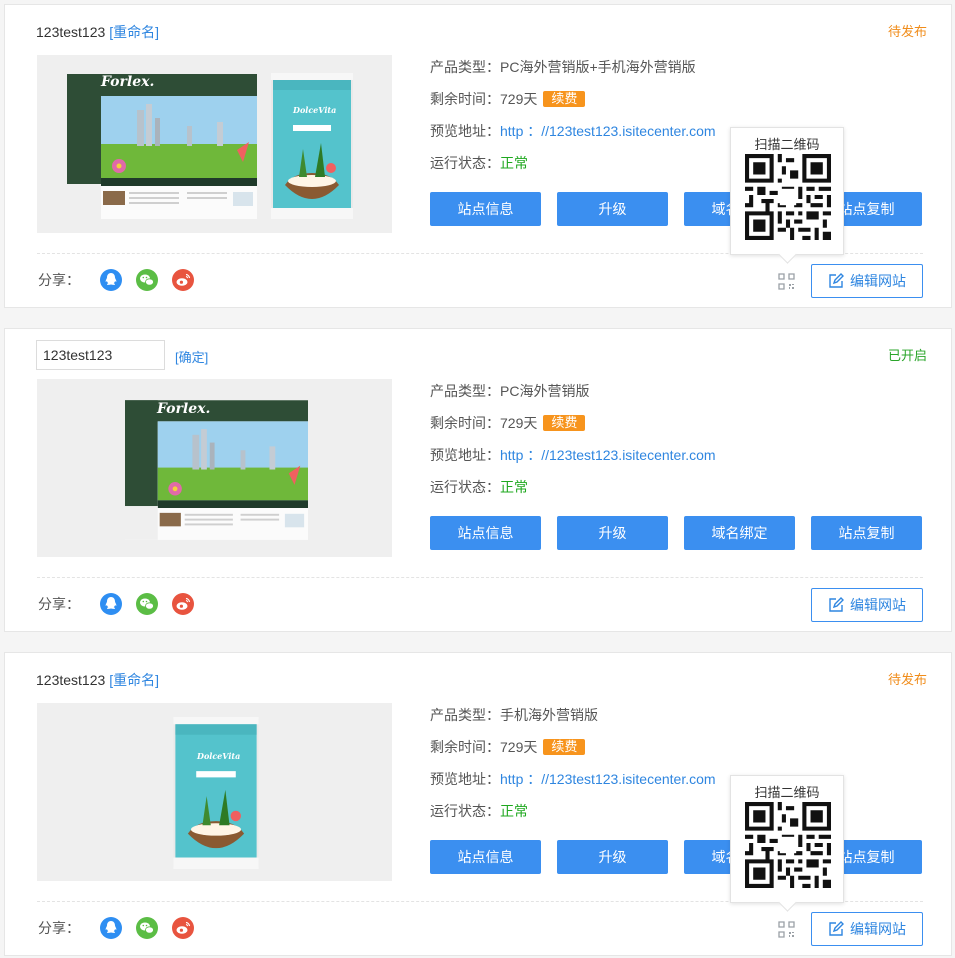 Image resolution: width=955 pixels, height=958 pixels. I want to click on product-type-value: 手机海外营销版, so click(549, 715).